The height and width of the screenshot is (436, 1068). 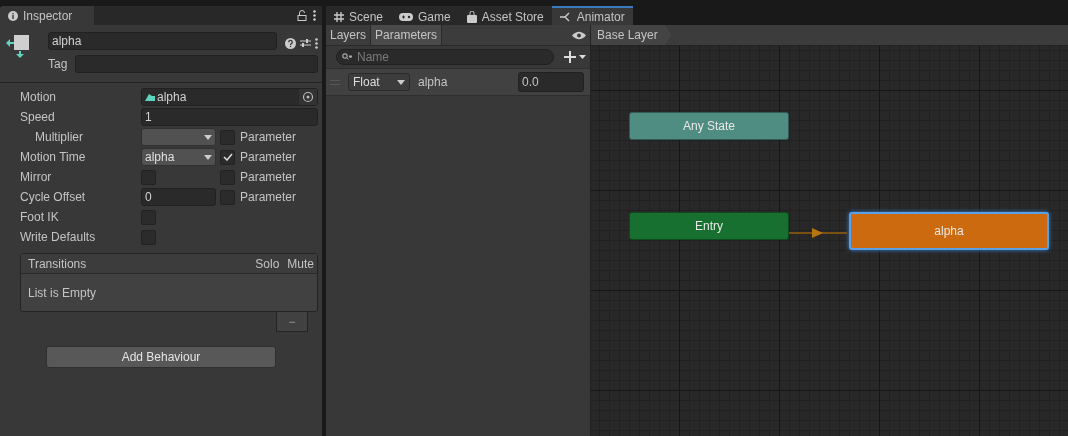 What do you see at coordinates (347, 57) in the screenshot?
I see `search-icon` at bounding box center [347, 57].